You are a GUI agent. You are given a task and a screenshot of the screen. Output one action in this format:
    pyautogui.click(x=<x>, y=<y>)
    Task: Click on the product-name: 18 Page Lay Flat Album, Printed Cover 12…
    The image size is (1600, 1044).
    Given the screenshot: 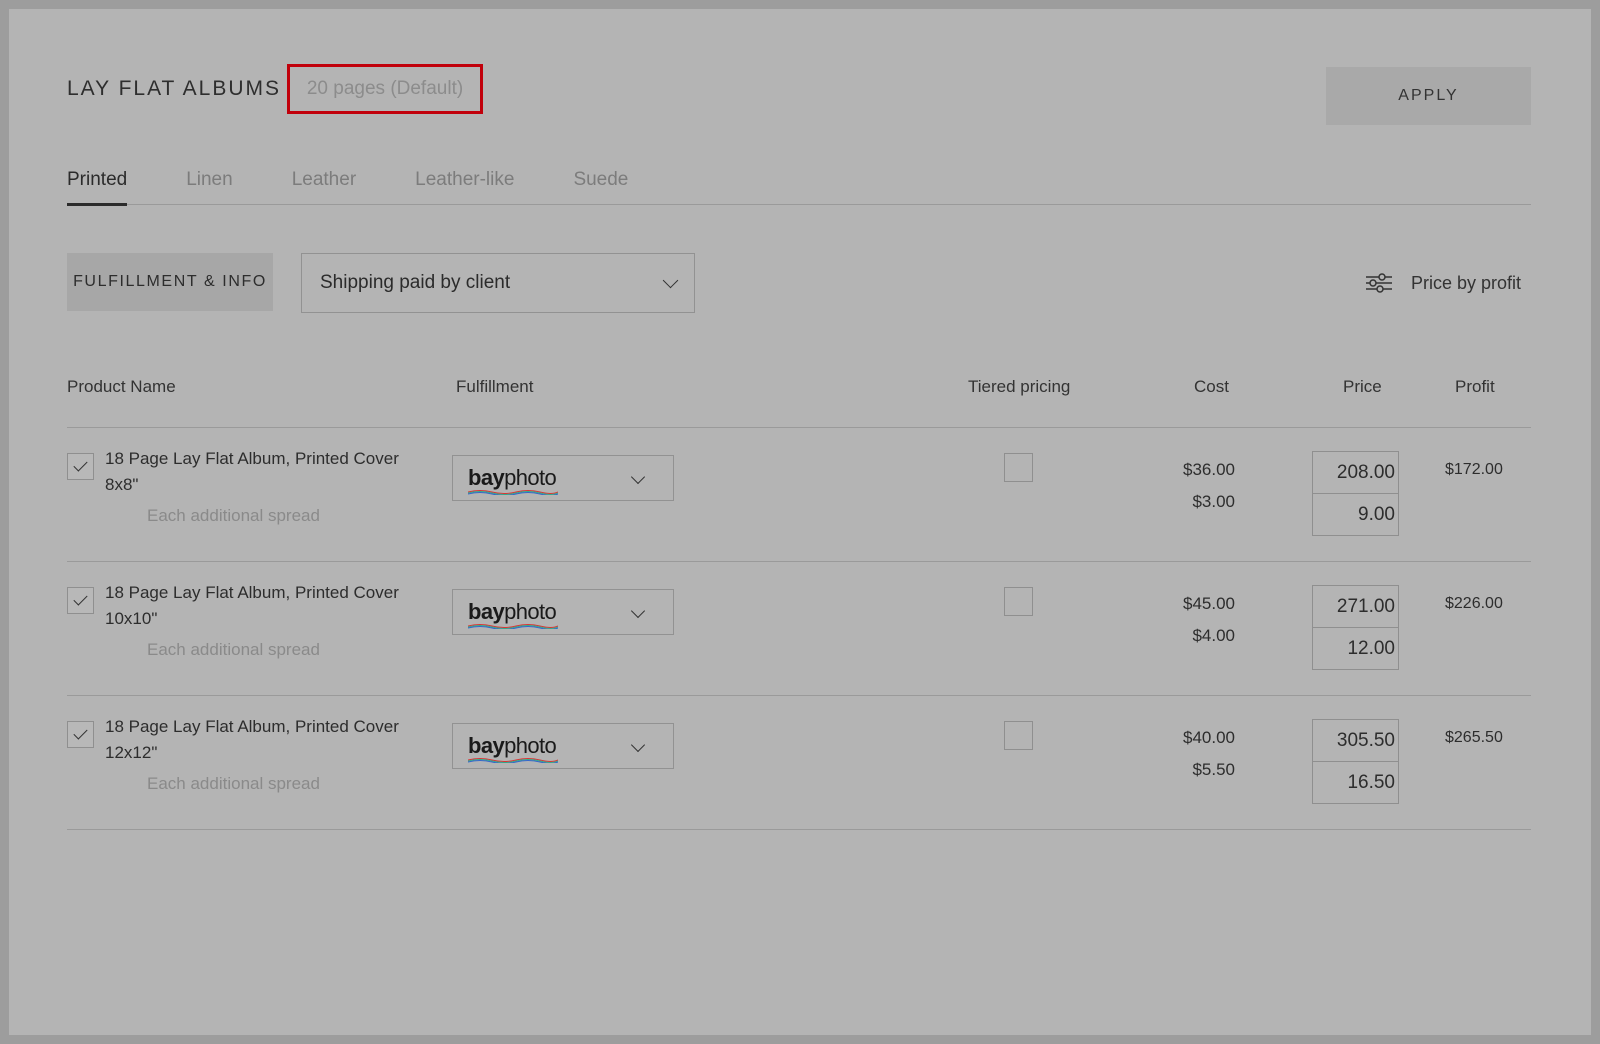 What is the action you would take?
    pyautogui.click(x=252, y=739)
    